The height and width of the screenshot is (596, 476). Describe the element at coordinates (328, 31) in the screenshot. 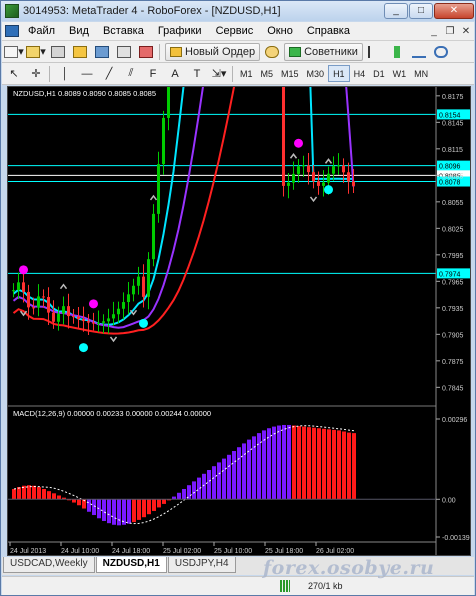

I see `menu-help: Справка` at that location.